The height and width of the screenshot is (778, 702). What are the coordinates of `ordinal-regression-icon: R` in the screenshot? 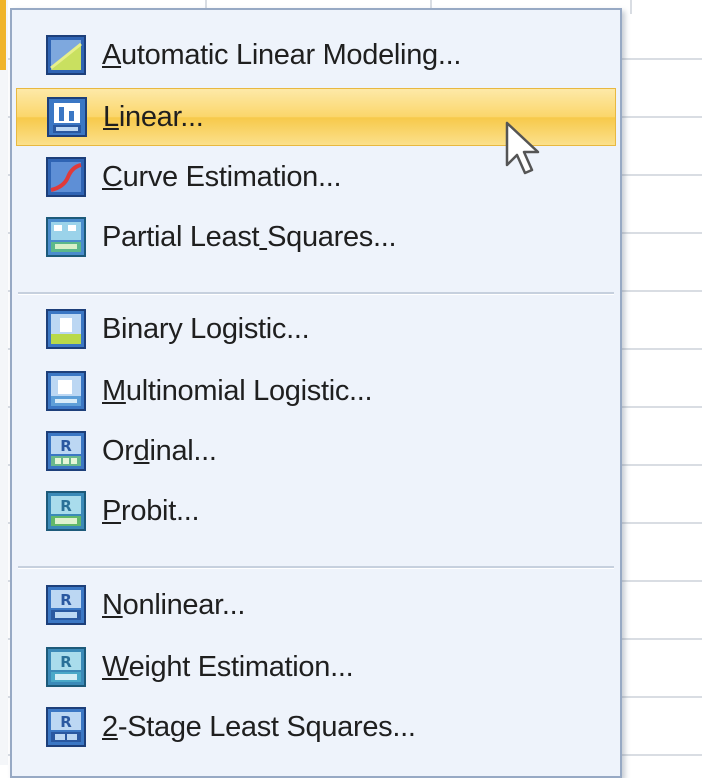 It's located at (66, 451).